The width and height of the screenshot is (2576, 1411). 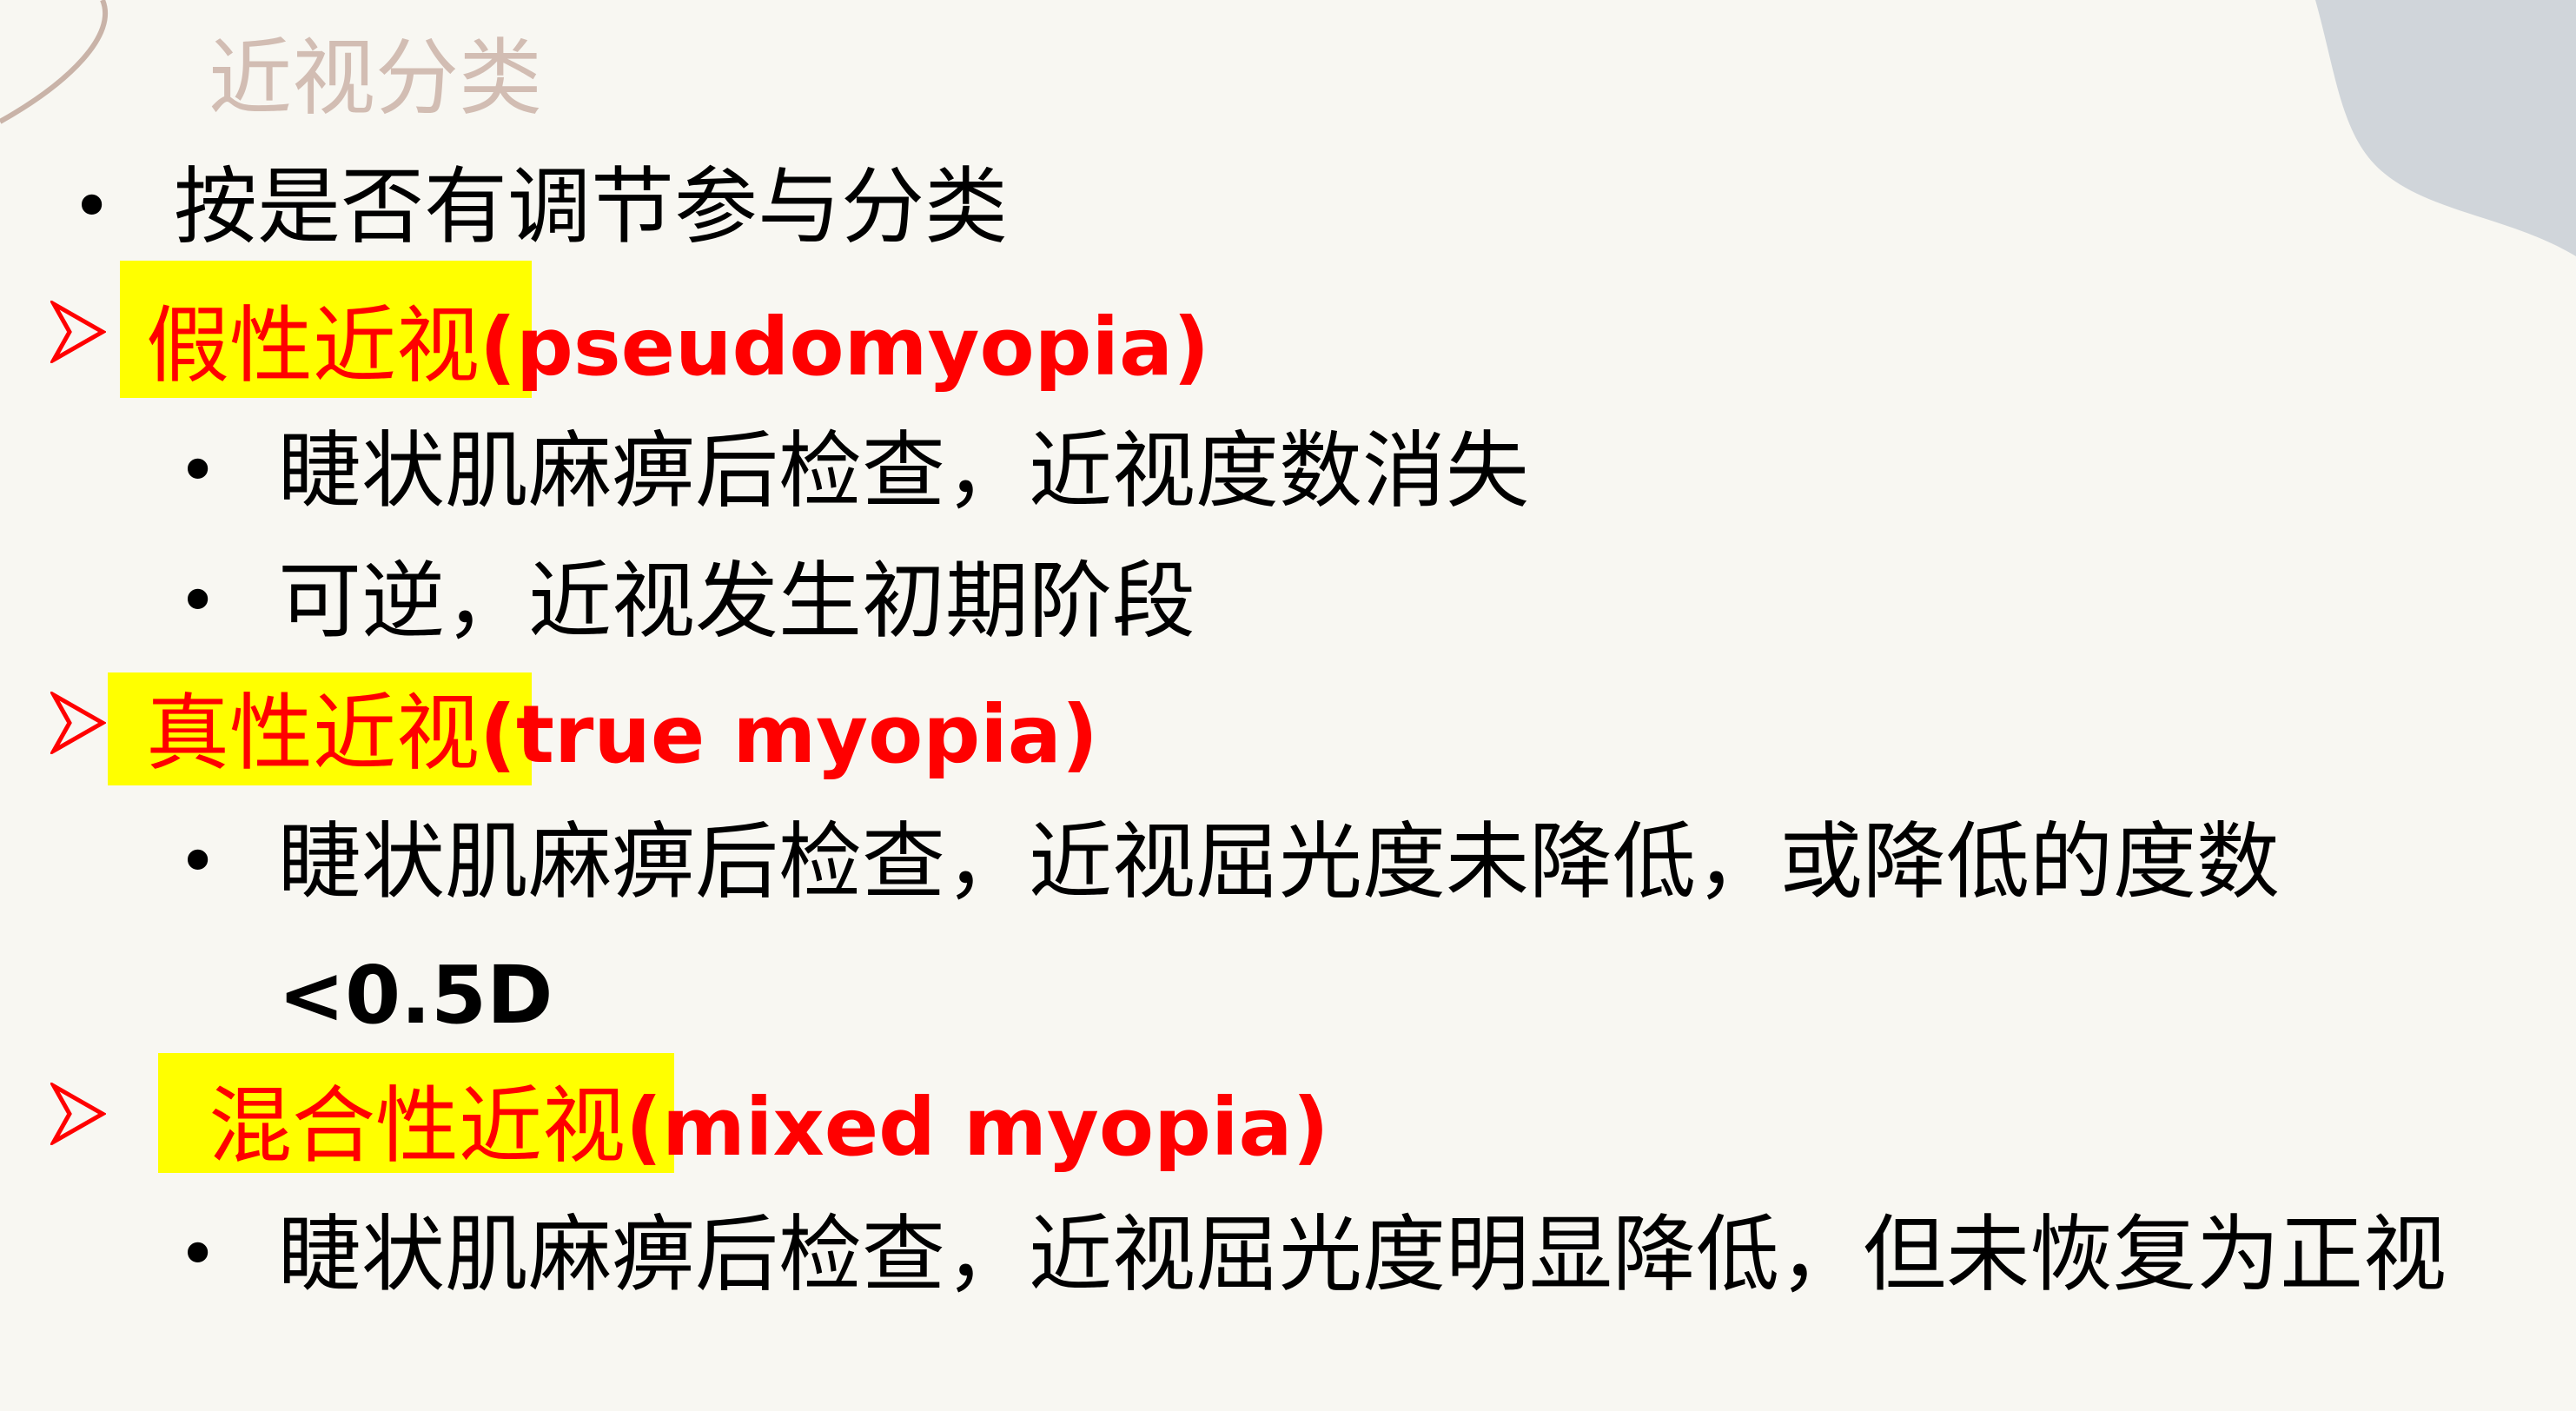 I want to click on intro-text: 按是否有调节参与分类, so click(x=591, y=206).